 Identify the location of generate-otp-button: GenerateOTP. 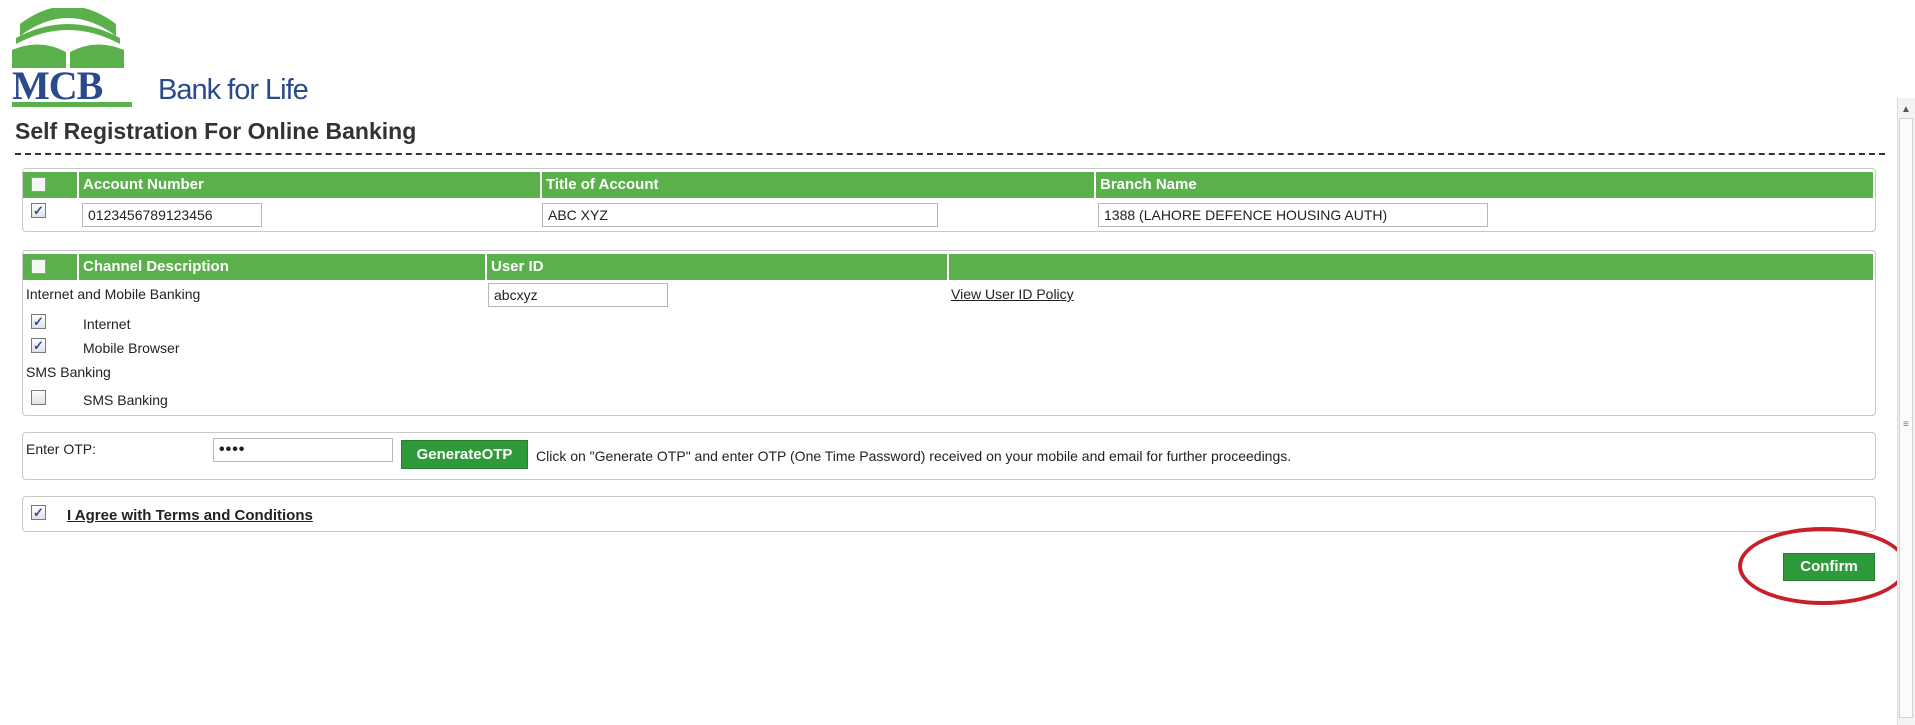
(464, 454).